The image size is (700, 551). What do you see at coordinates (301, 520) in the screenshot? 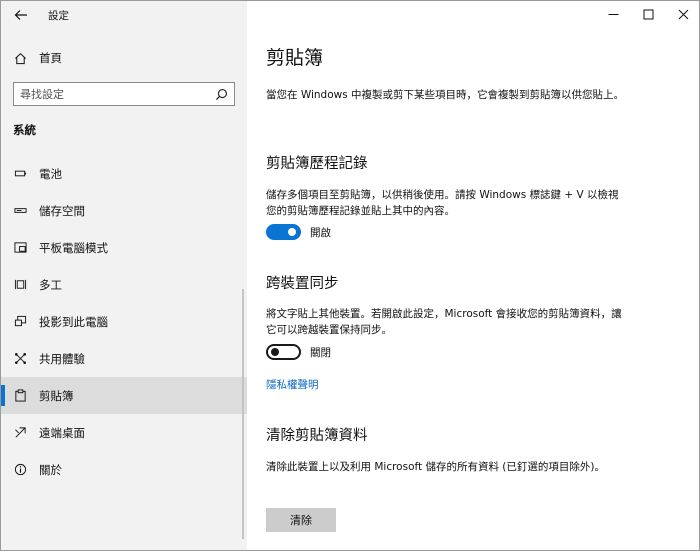
I see `clear-button: 清除` at bounding box center [301, 520].